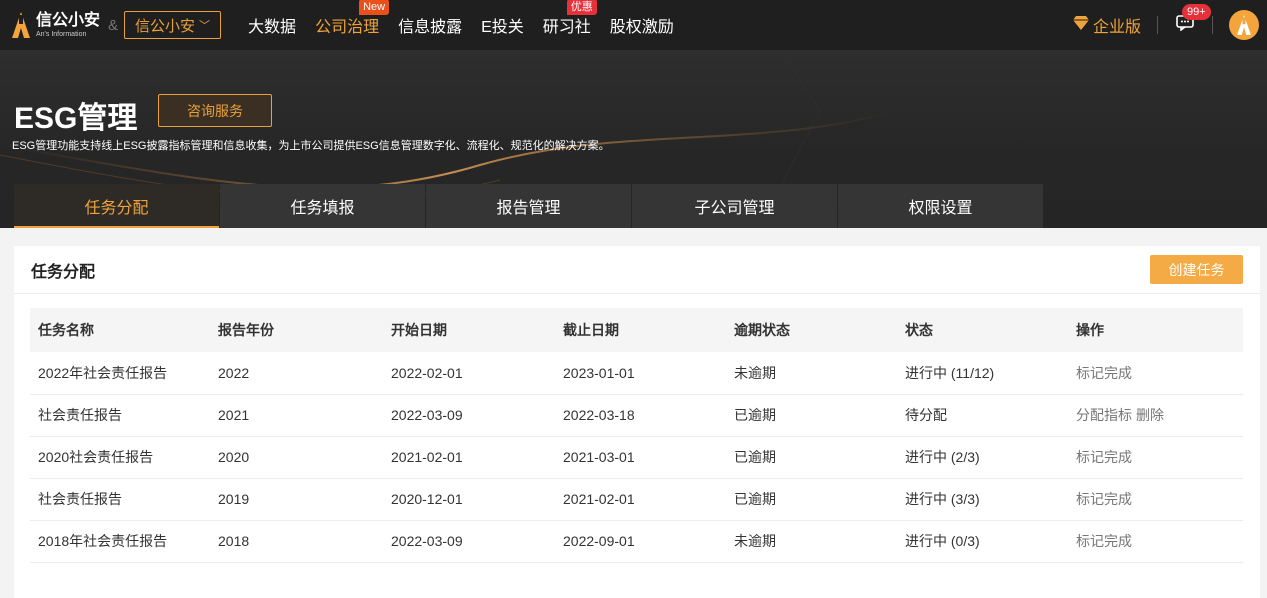  What do you see at coordinates (61, 34) in the screenshot?
I see `logo-subtitle: An's Information` at bounding box center [61, 34].